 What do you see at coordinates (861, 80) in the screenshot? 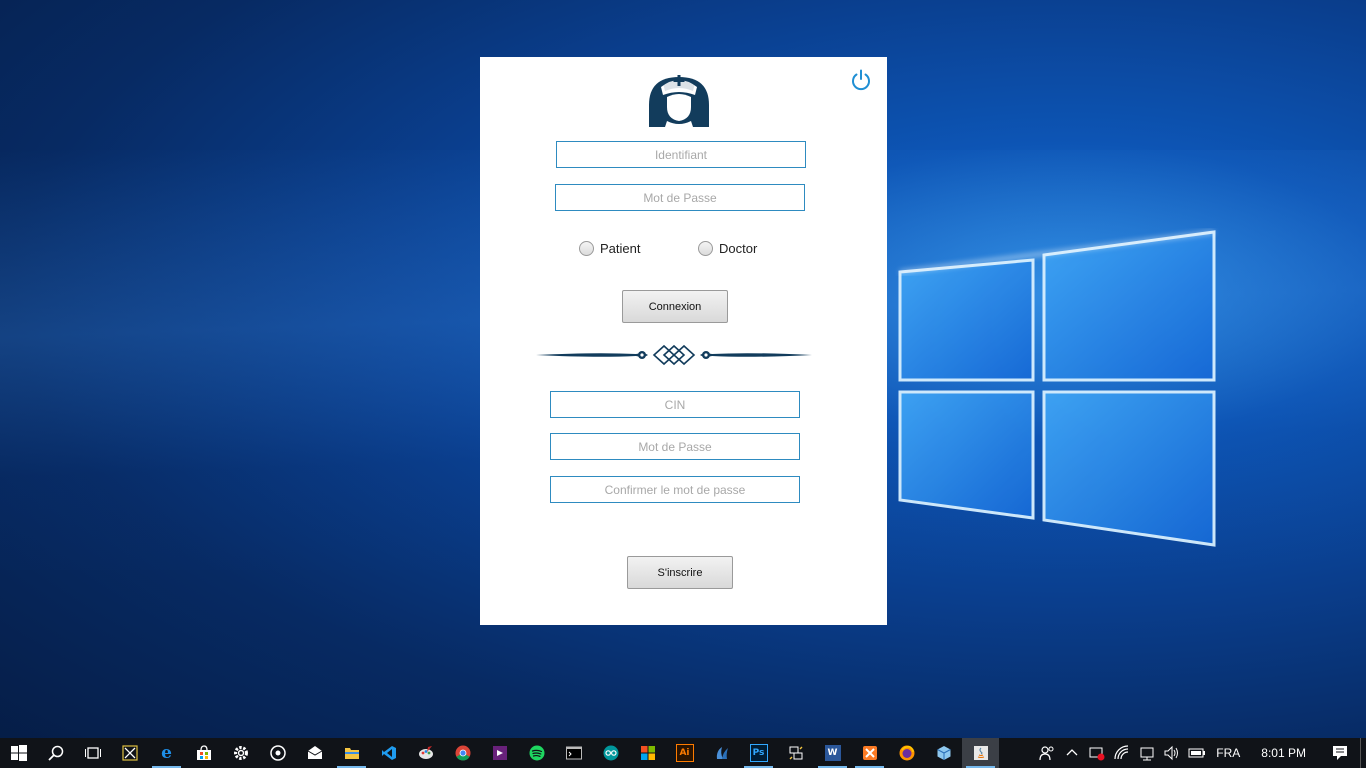
I see `power-icon` at bounding box center [861, 80].